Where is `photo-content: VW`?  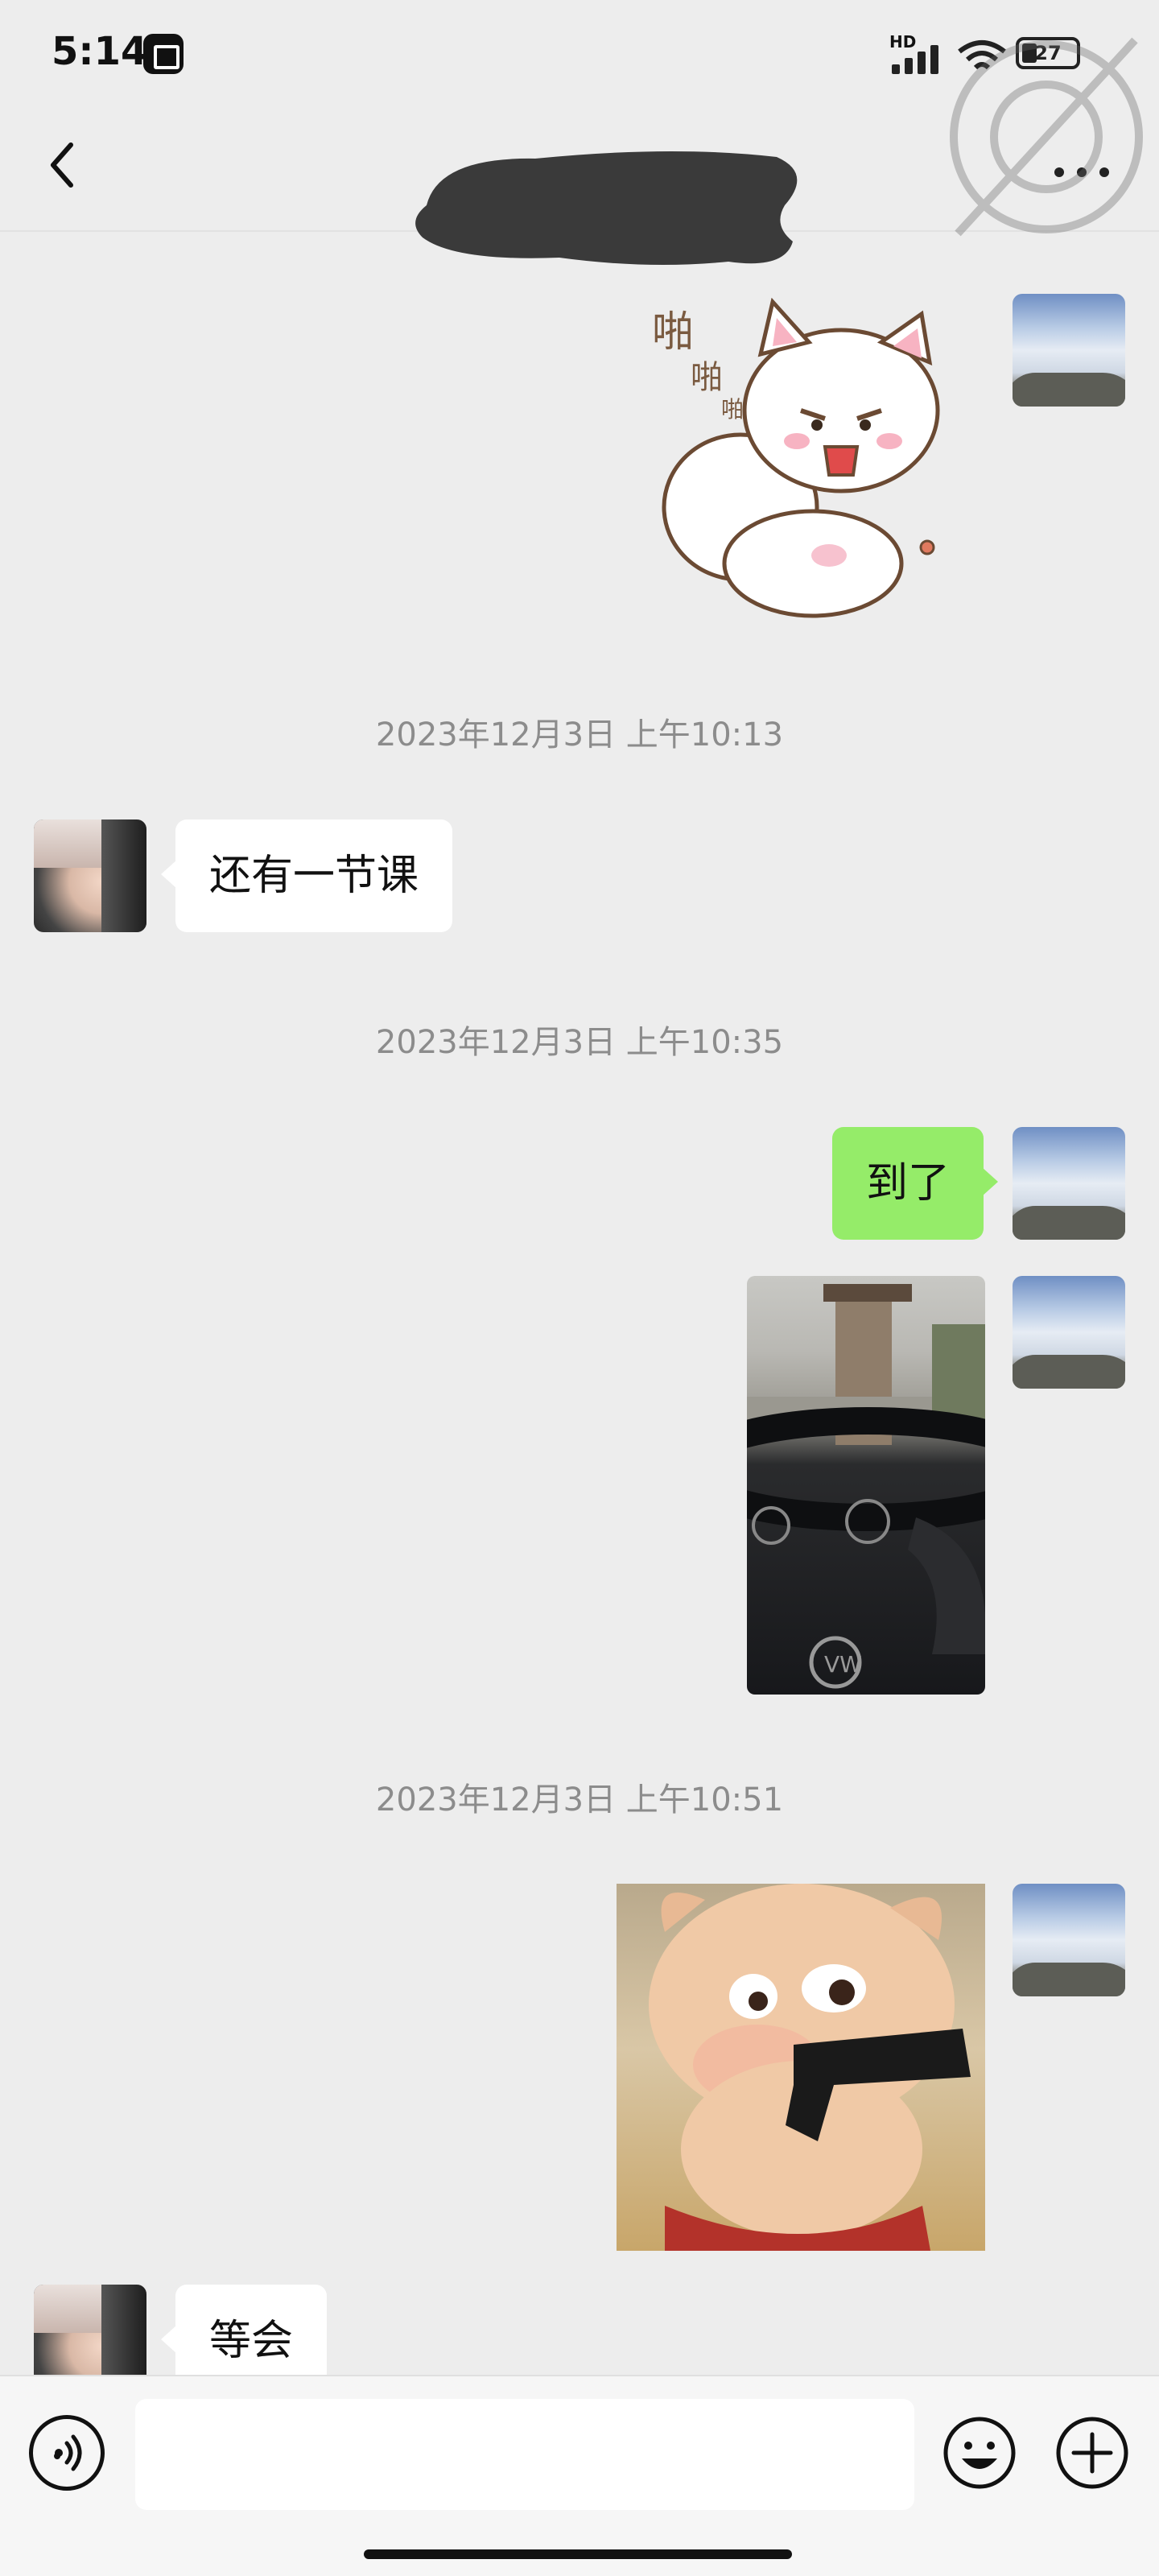
photo-content: VW is located at coordinates (866, 1486).